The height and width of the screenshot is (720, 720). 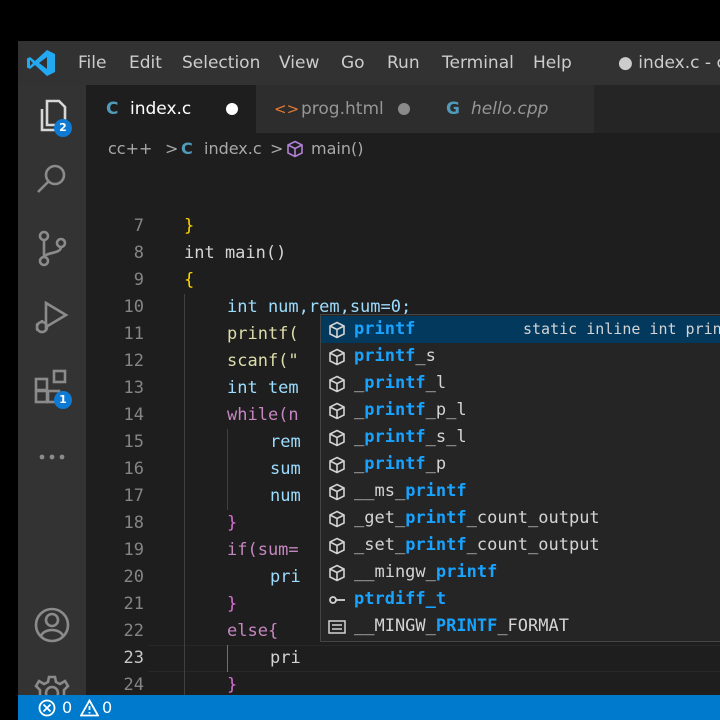 I want to click on code-line: rem, so click(x=285, y=442).